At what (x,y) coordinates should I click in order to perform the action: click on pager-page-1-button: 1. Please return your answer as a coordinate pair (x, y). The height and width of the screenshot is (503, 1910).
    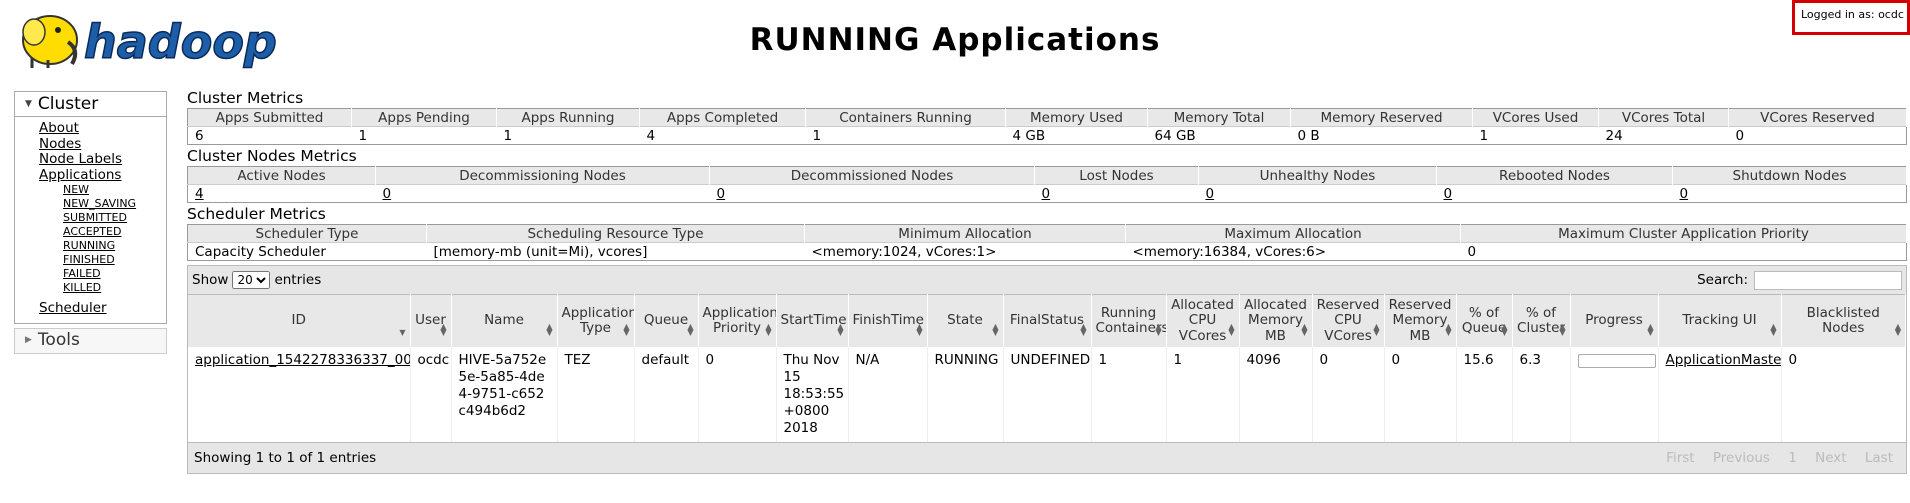
    Looking at the image, I should click on (1792, 458).